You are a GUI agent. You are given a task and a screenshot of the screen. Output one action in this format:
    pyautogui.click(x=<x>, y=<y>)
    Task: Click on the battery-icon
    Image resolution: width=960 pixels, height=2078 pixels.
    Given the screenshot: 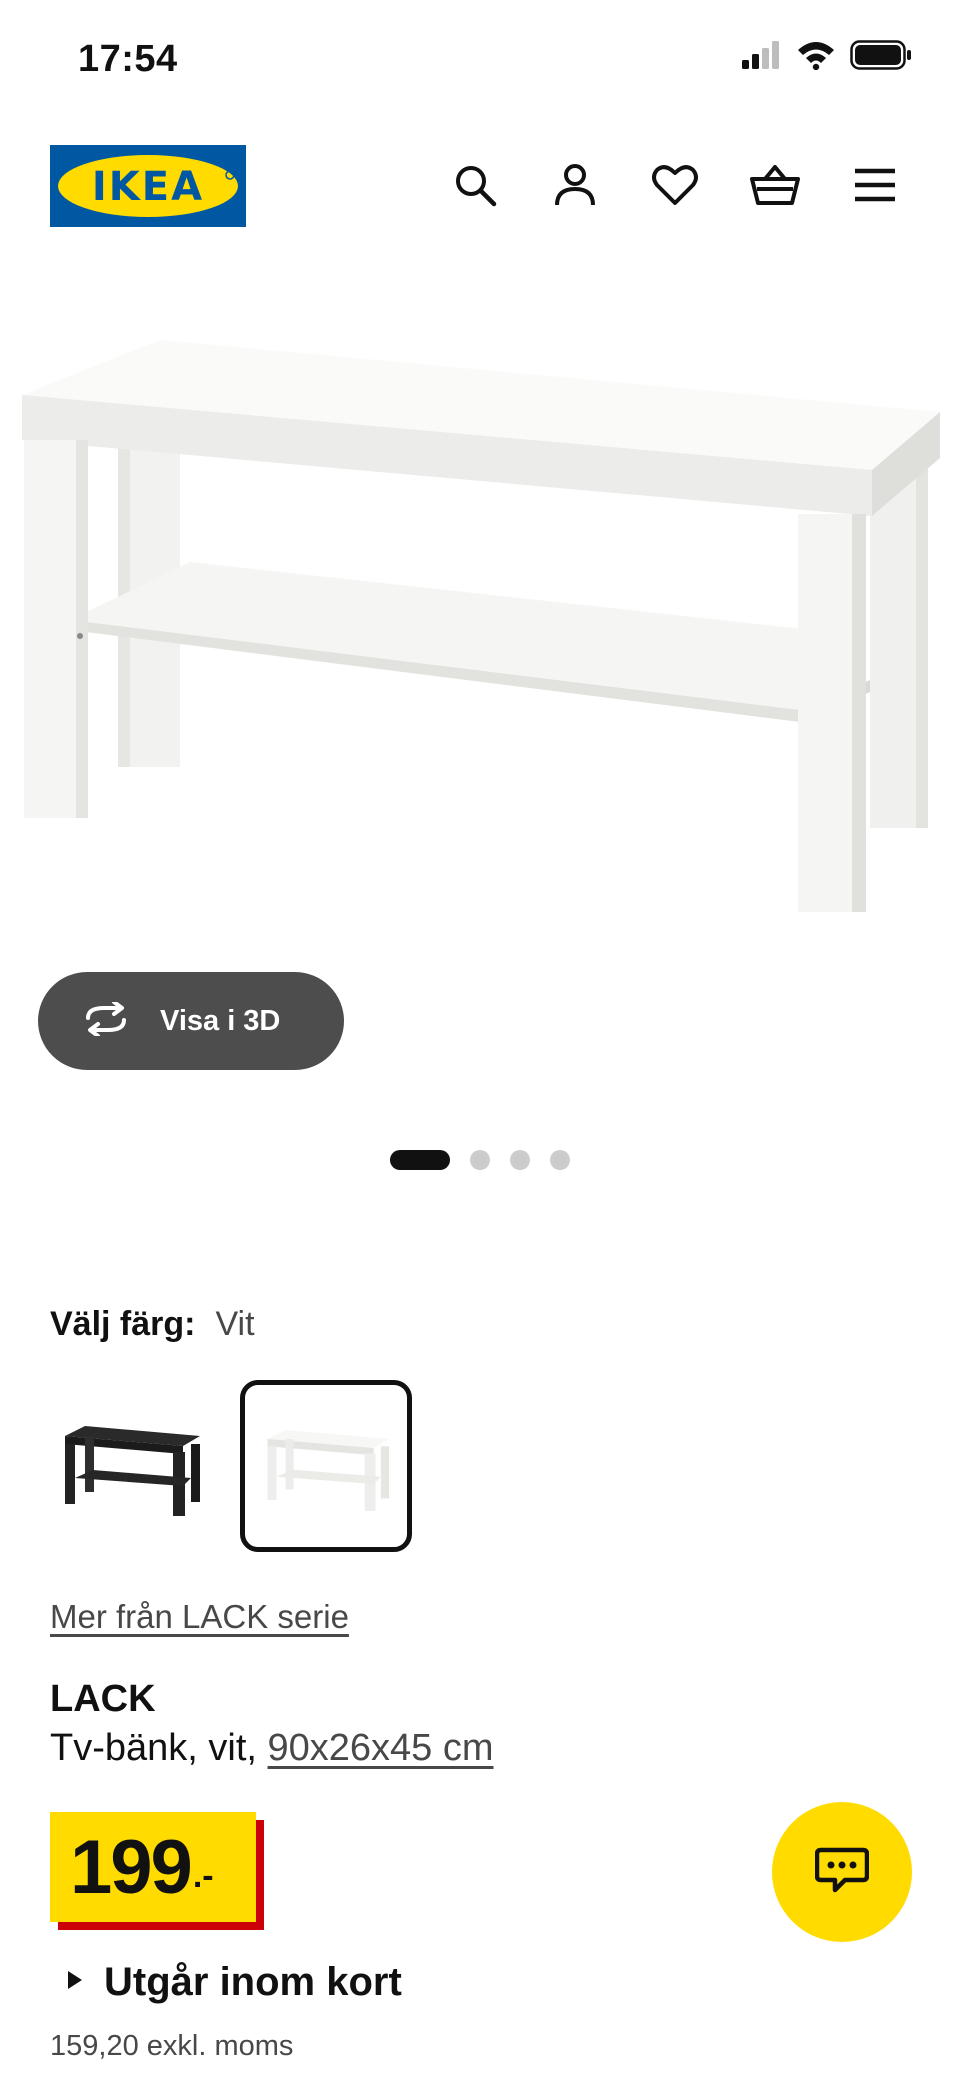 What is the action you would take?
    pyautogui.click(x=881, y=57)
    